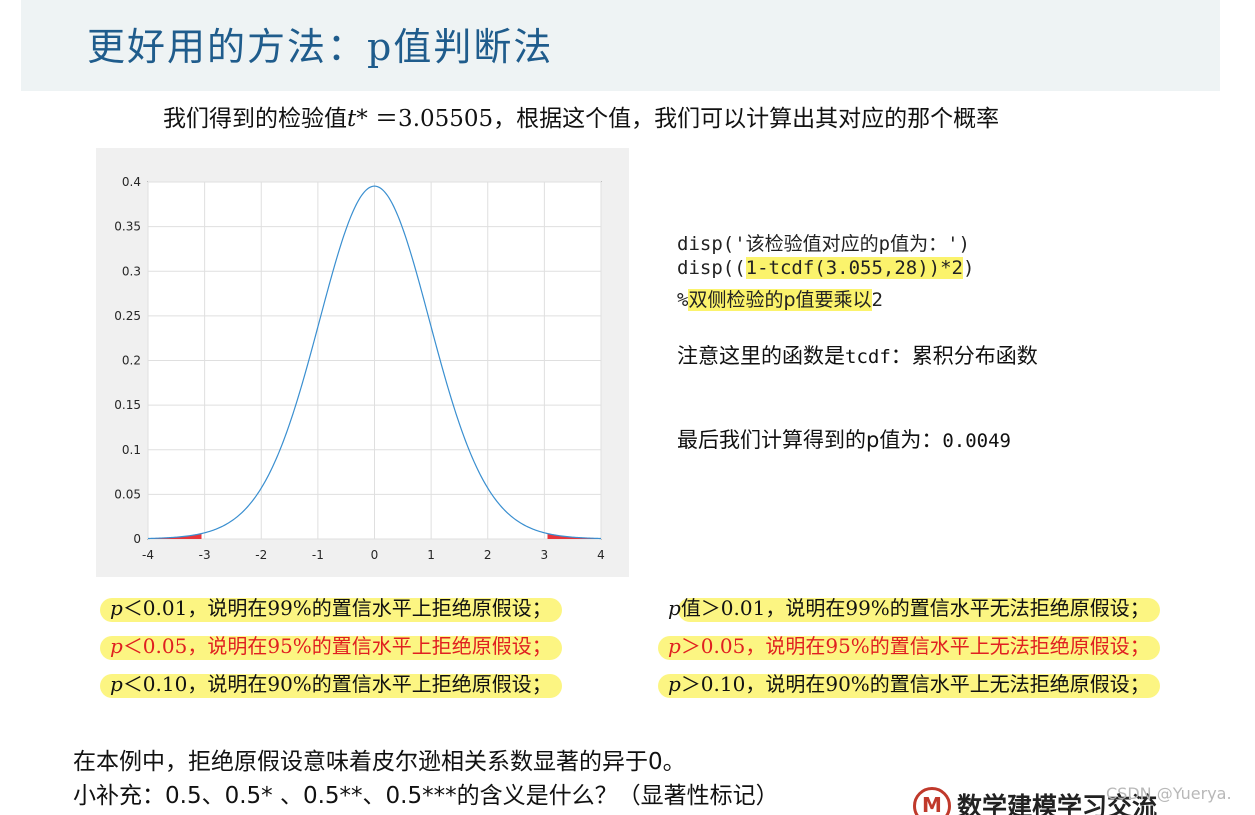 This screenshot has width=1255, height=815. I want to click on rule-left-1: p＜0.01，说明在99%的置信水平上拒绝原假设；, so click(331, 607).